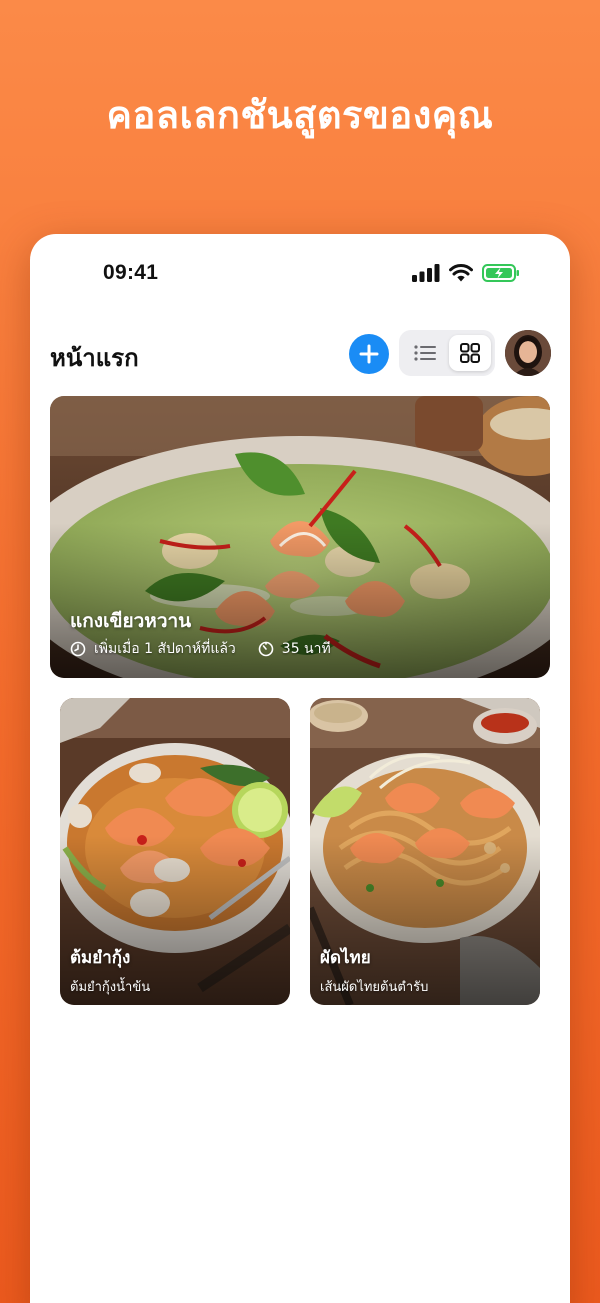 This screenshot has height=1303, width=600. Describe the element at coordinates (461, 273) in the screenshot. I see `wifi-icon` at that location.